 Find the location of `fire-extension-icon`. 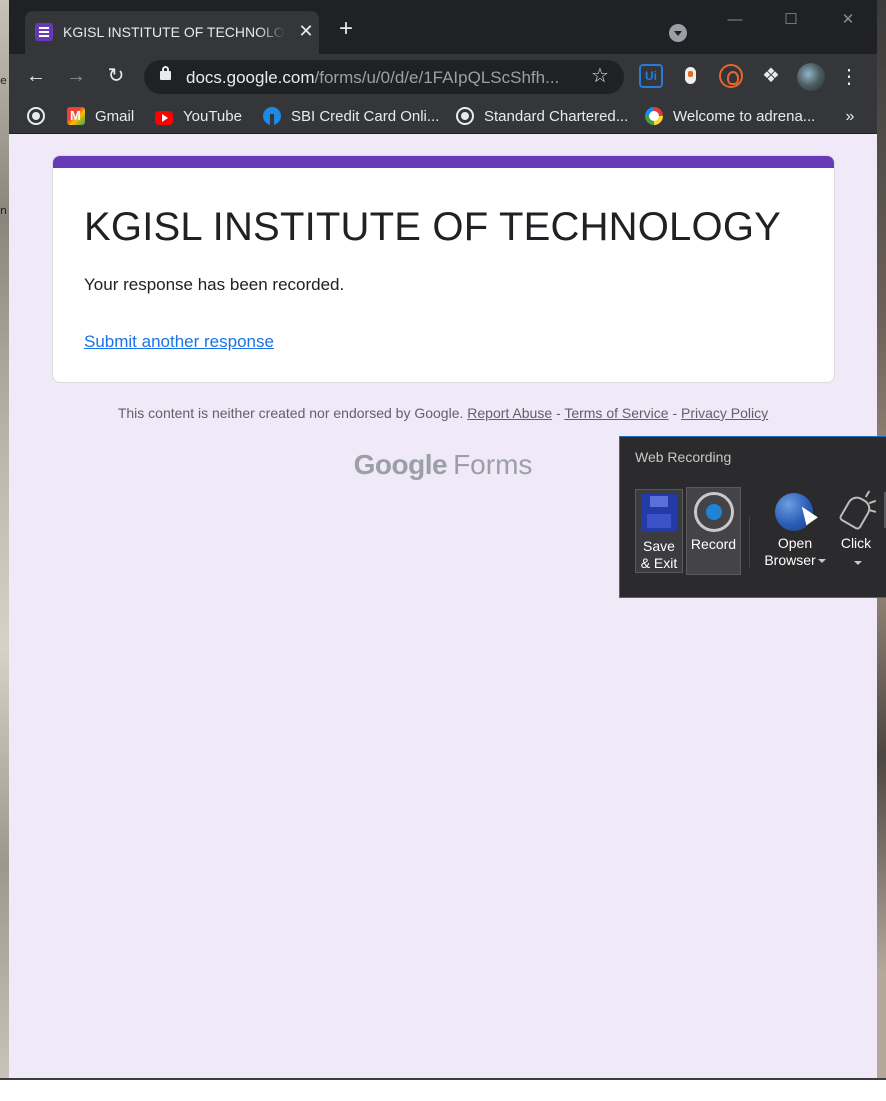

fire-extension-icon is located at coordinates (731, 76).